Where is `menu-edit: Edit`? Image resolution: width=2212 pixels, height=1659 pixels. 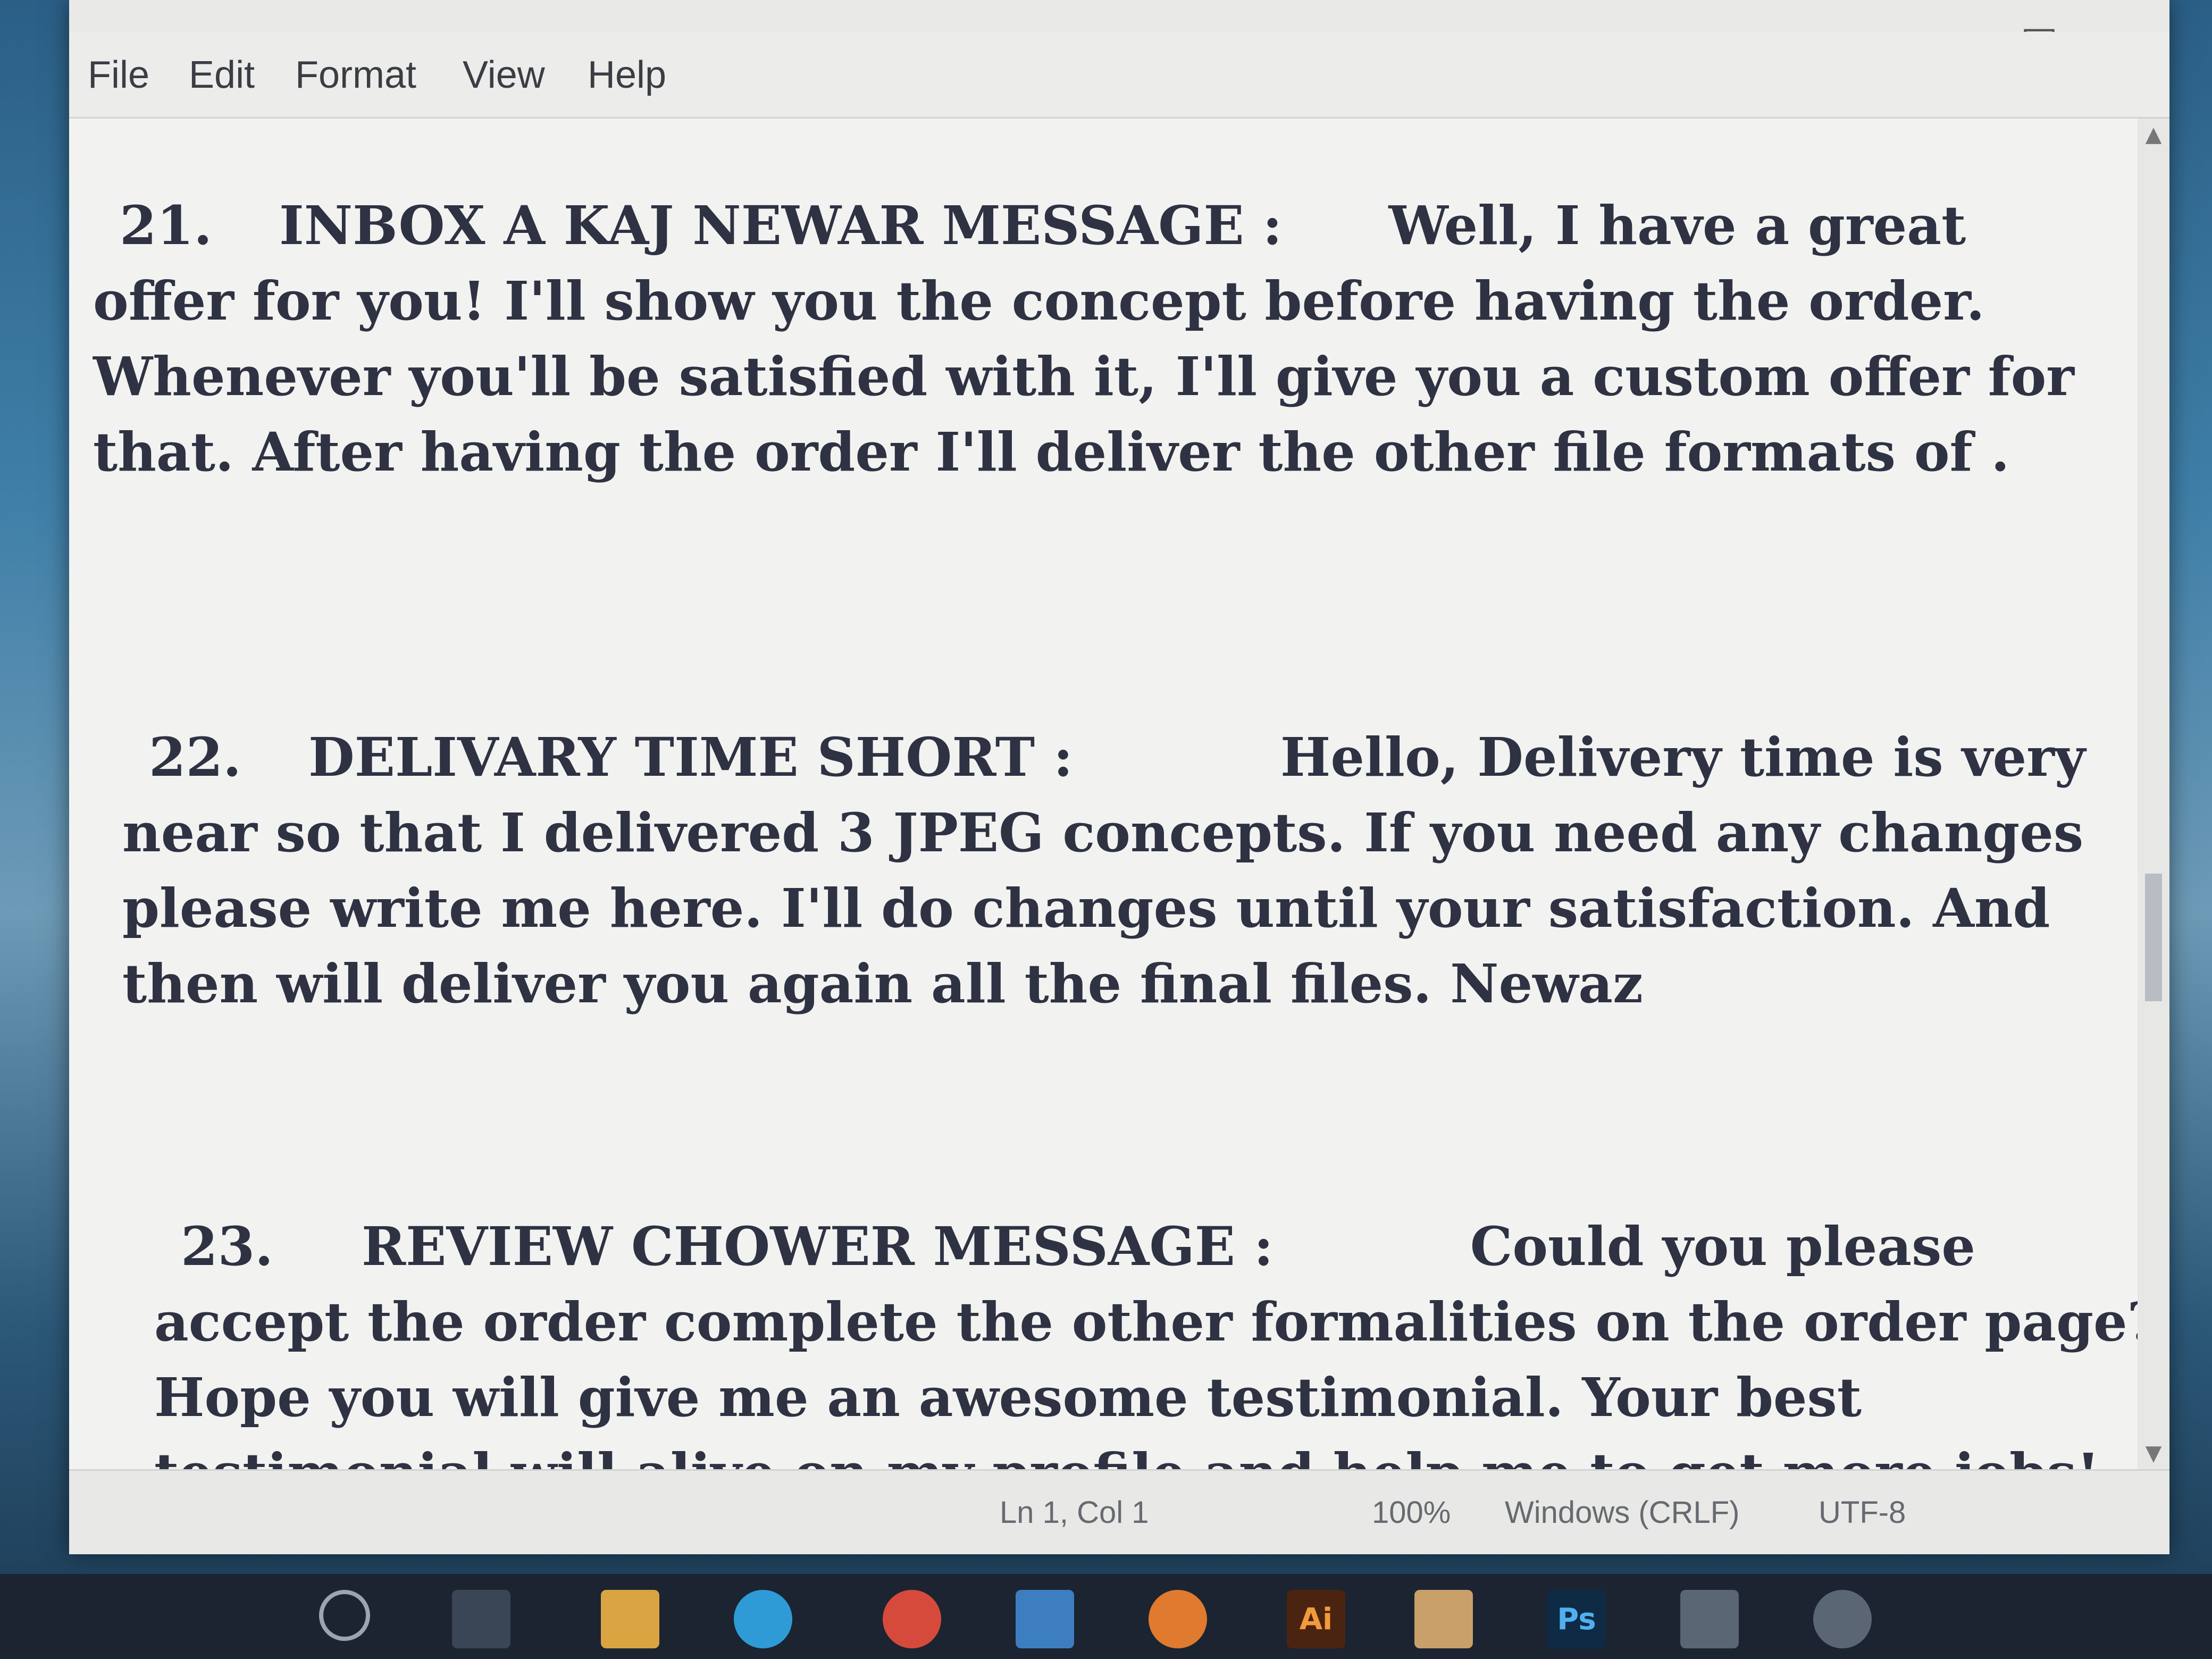
menu-edit: Edit is located at coordinates (222, 75).